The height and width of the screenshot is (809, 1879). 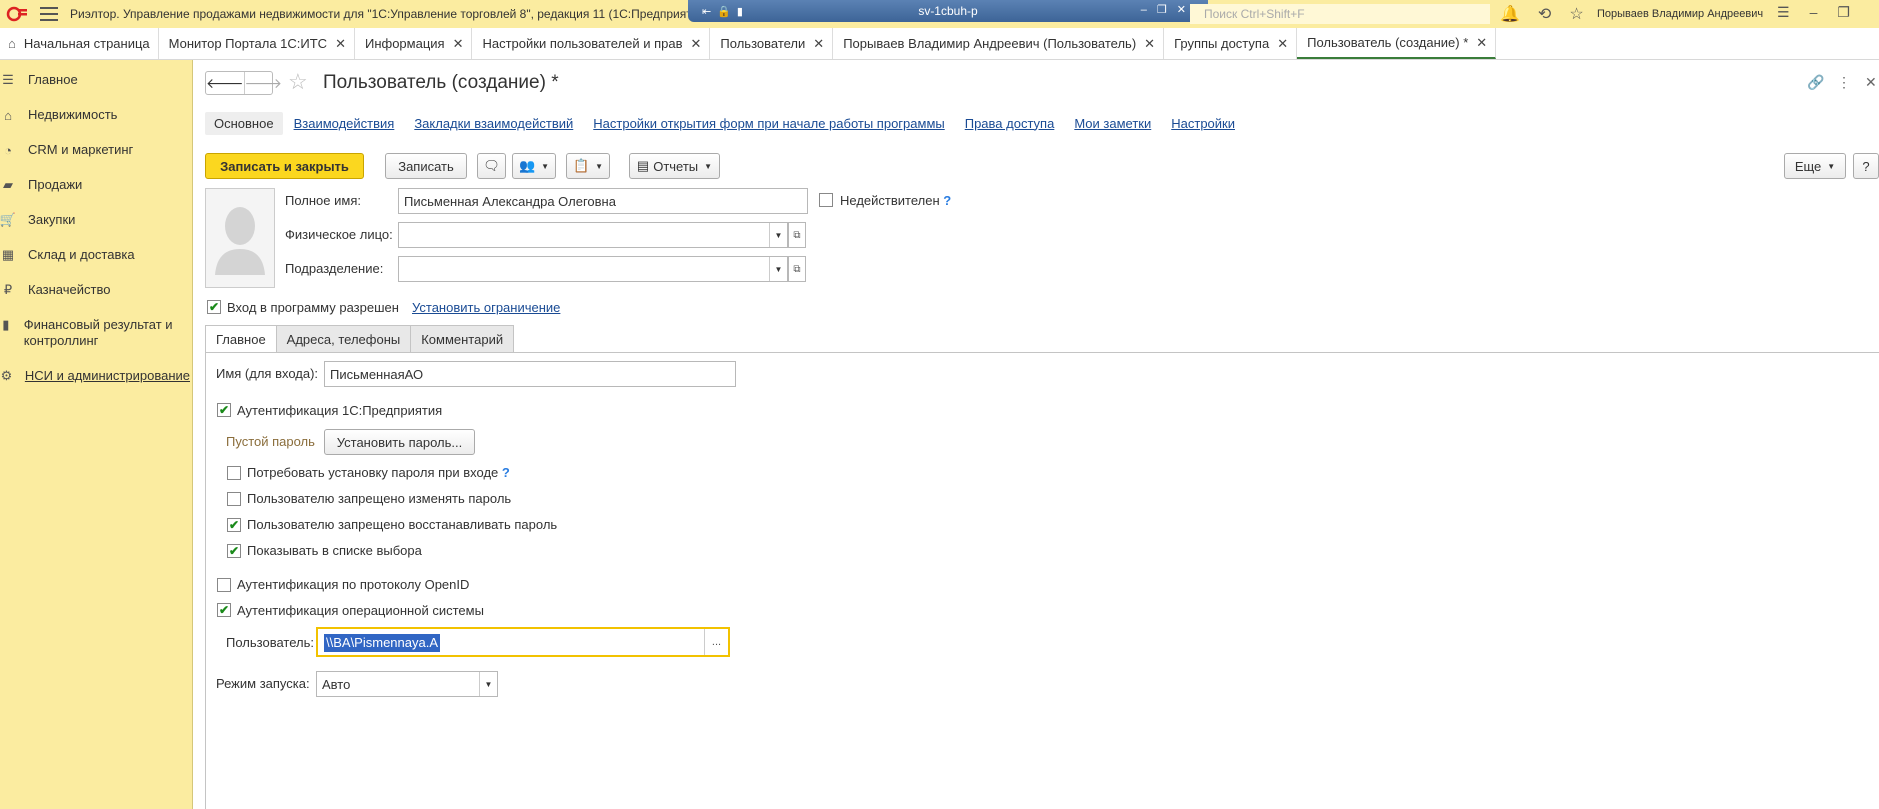 I want to click on set-restriction-link: Установить ограничение, so click(x=486, y=307).